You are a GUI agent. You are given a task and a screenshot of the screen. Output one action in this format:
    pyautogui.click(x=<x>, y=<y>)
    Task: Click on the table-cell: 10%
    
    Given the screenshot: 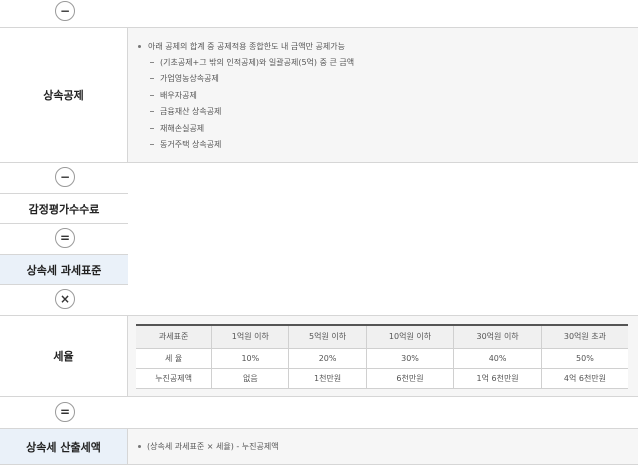 What is the action you would take?
    pyautogui.click(x=250, y=358)
    